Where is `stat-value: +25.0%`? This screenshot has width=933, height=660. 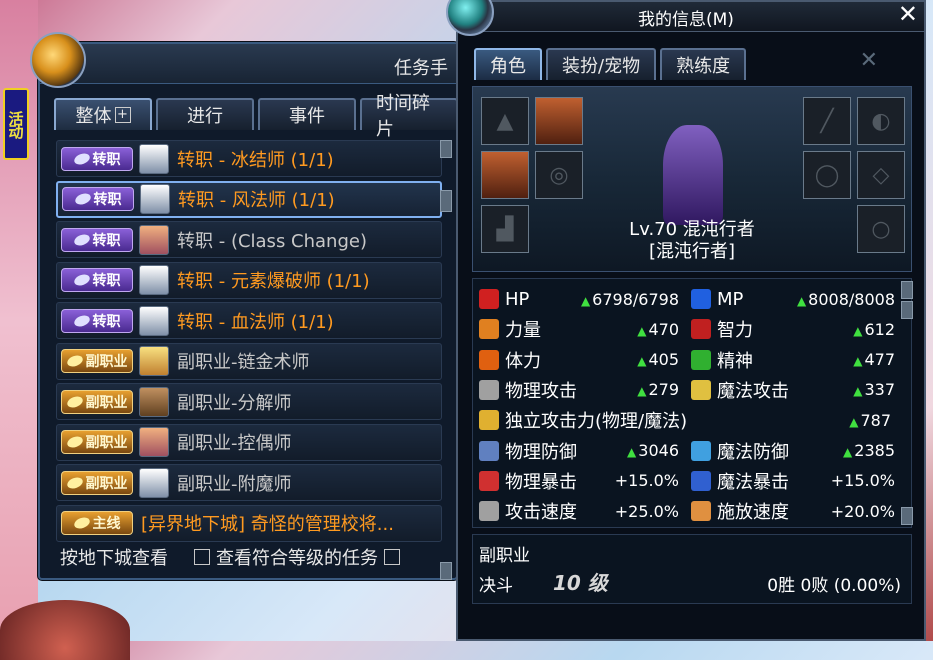 stat-value: +25.0% is located at coordinates (647, 511).